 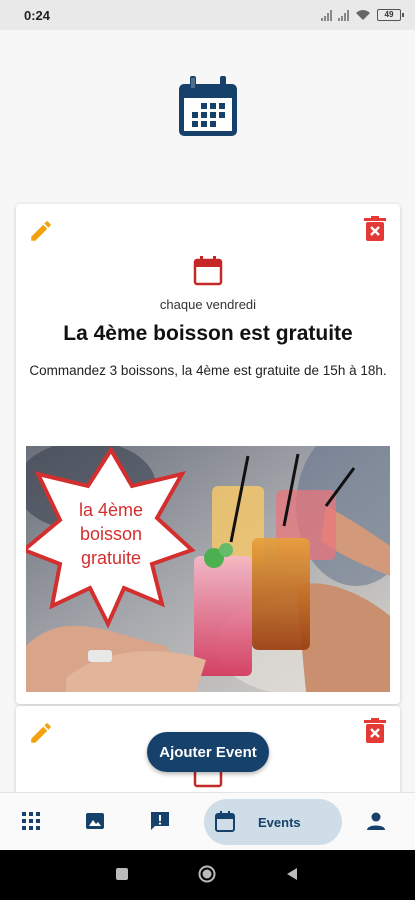 I want to click on battery-level: 49, so click(x=389, y=14).